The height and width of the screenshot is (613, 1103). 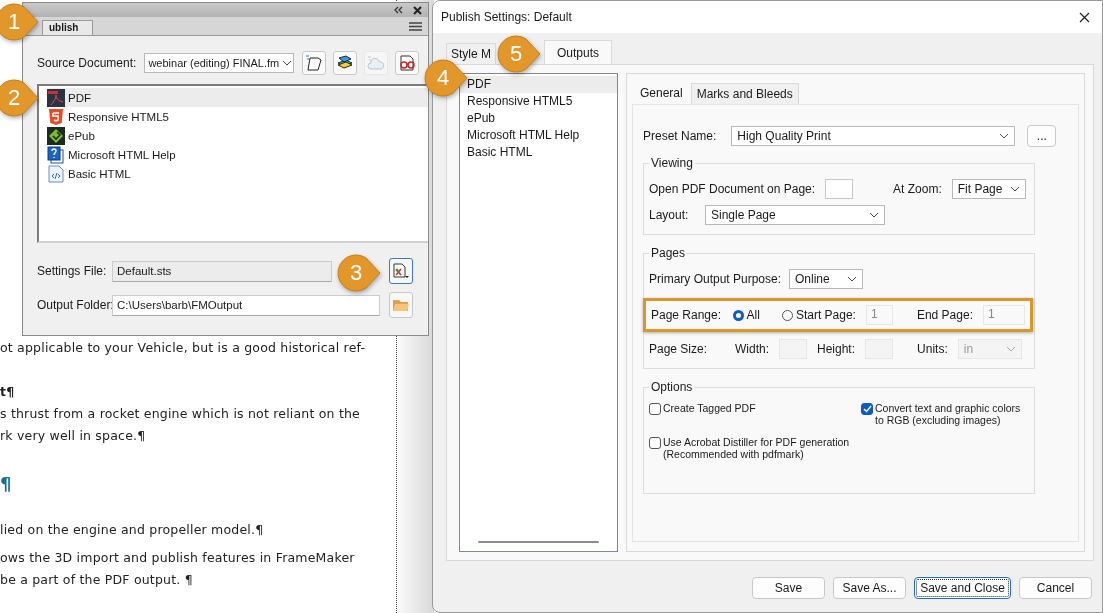 I want to click on collapse-icon, so click(x=398, y=10).